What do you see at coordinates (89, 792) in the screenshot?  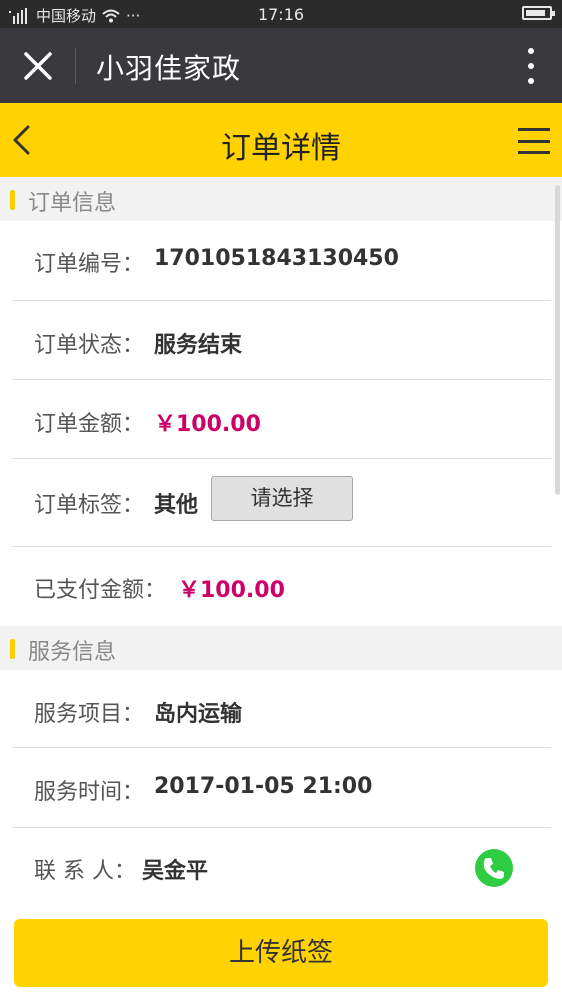 I see `service-time-label: 服务时间：` at bounding box center [89, 792].